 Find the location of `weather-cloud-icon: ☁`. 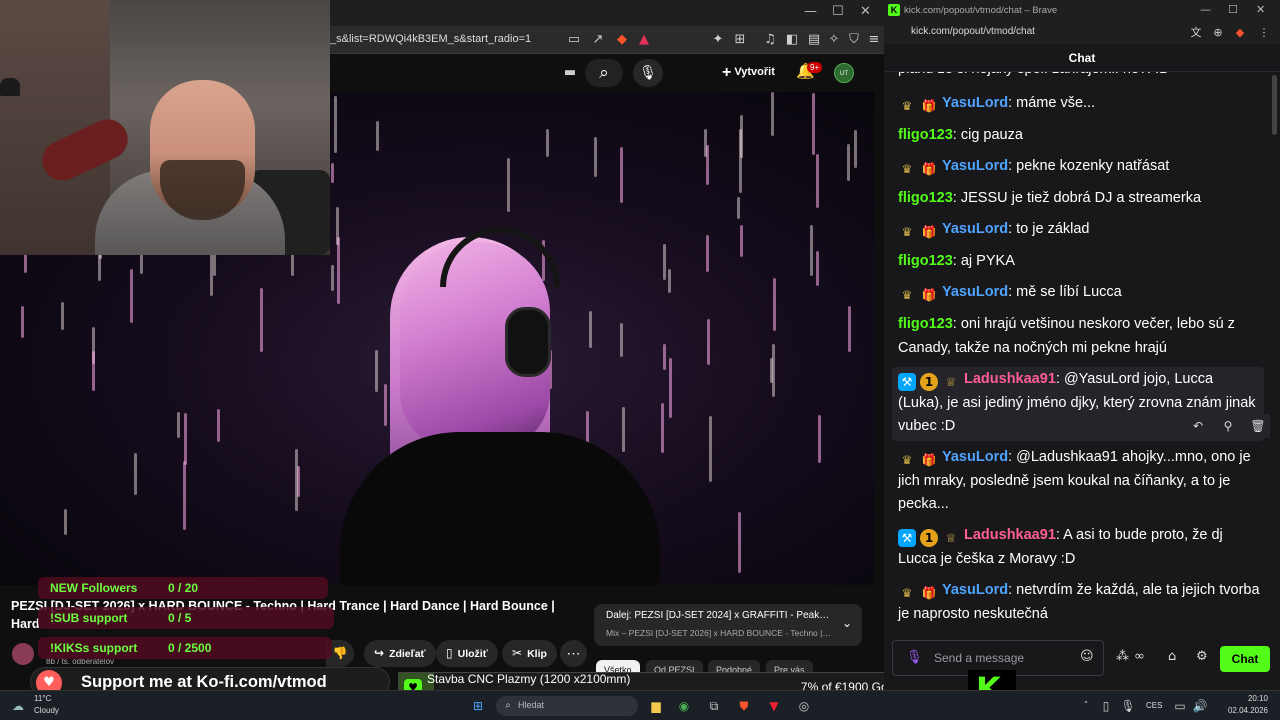

weather-cloud-icon: ☁ is located at coordinates (18, 706).